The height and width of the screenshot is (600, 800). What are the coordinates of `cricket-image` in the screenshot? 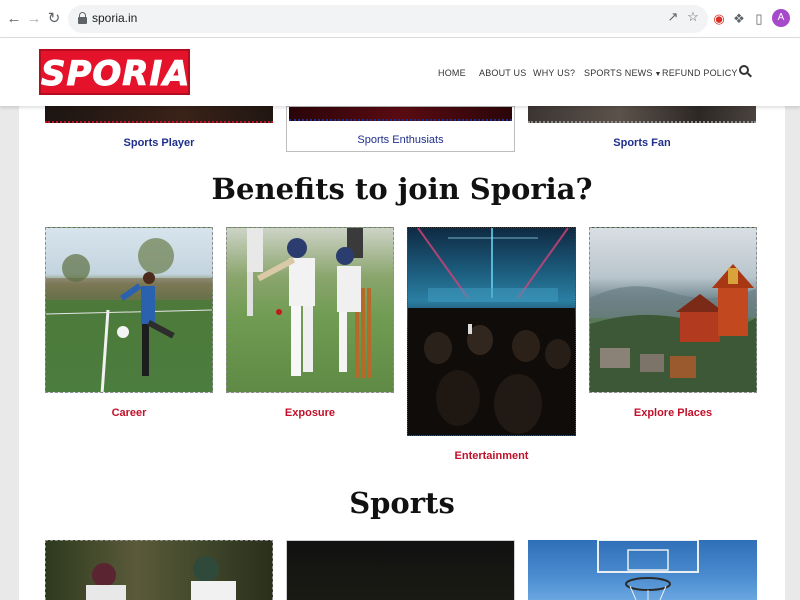 It's located at (159, 570).